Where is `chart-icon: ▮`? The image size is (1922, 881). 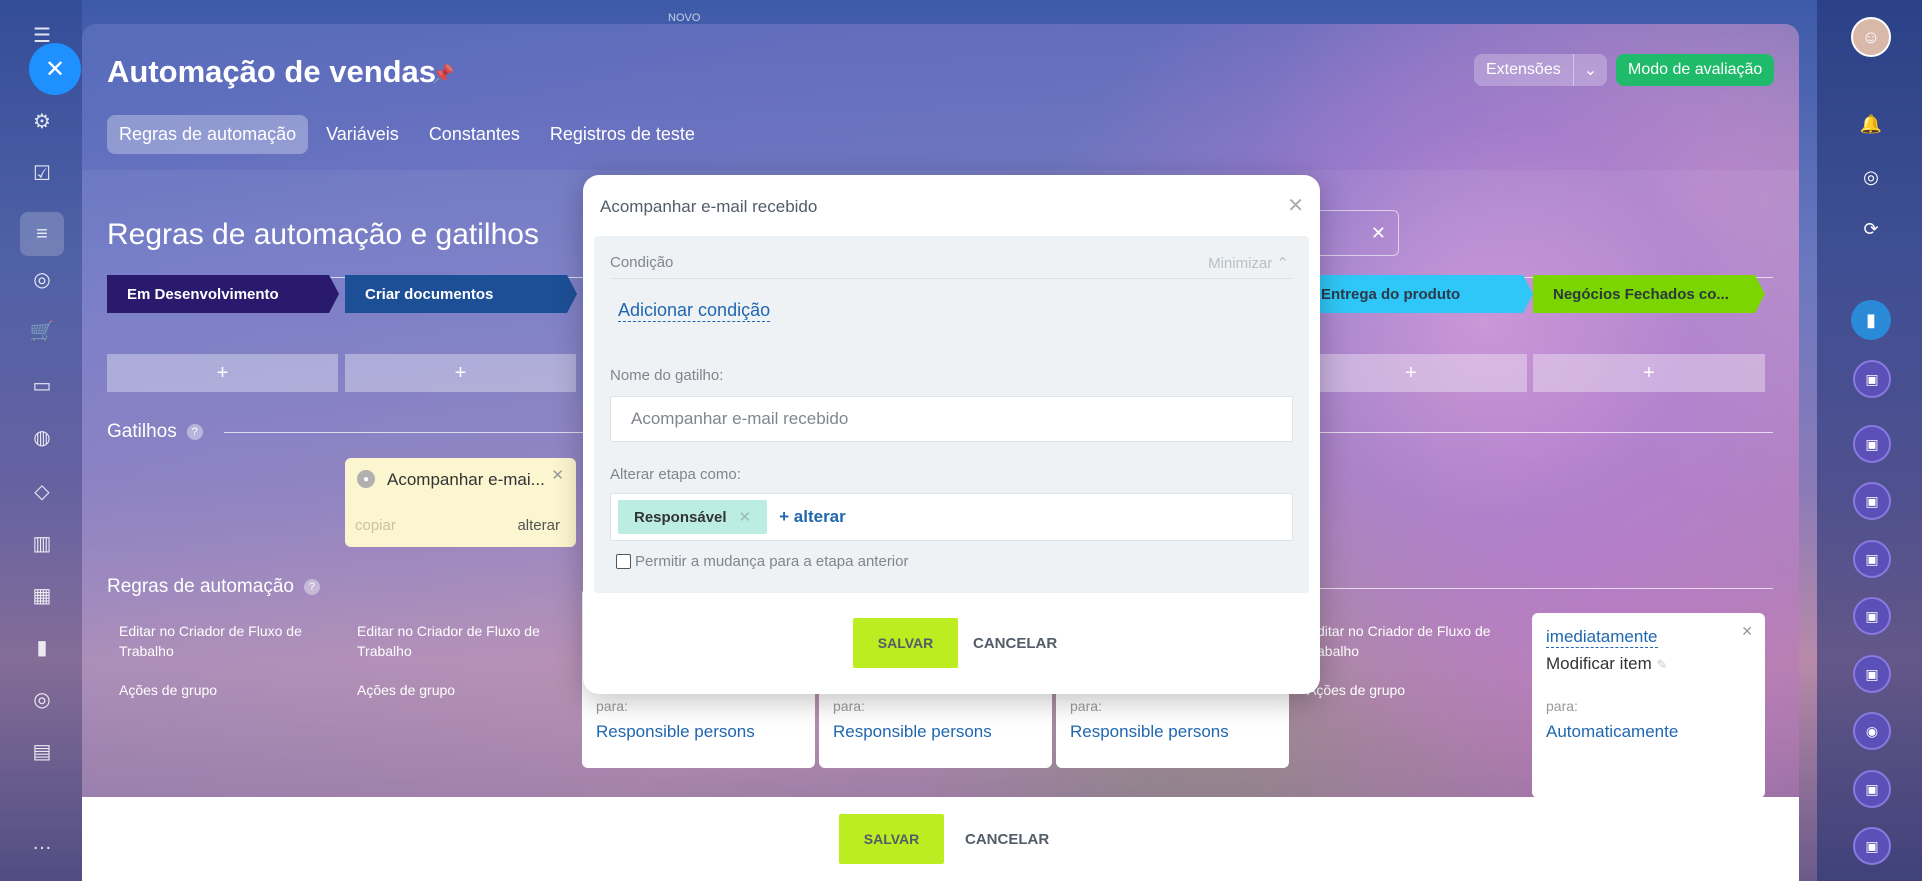 chart-icon: ▮ is located at coordinates (42, 647).